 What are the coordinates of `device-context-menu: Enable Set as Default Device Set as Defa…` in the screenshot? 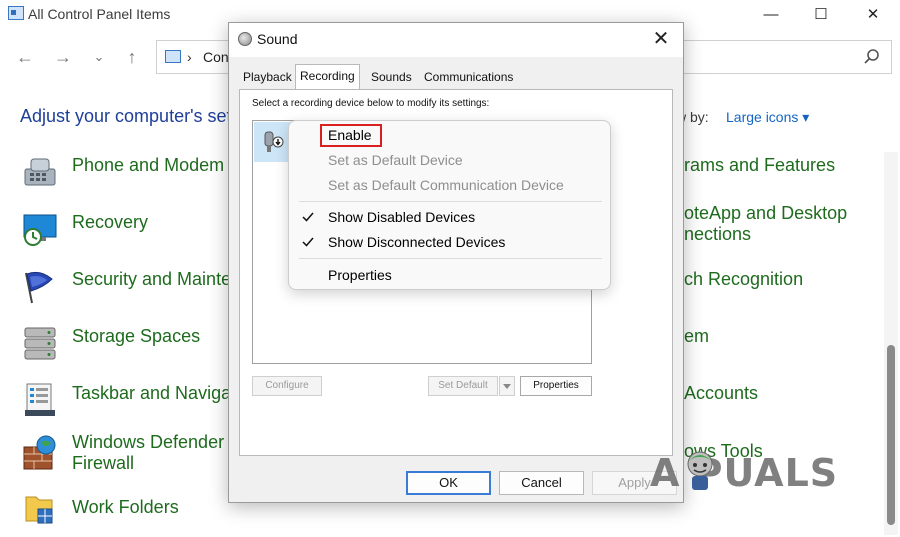 It's located at (449, 205).